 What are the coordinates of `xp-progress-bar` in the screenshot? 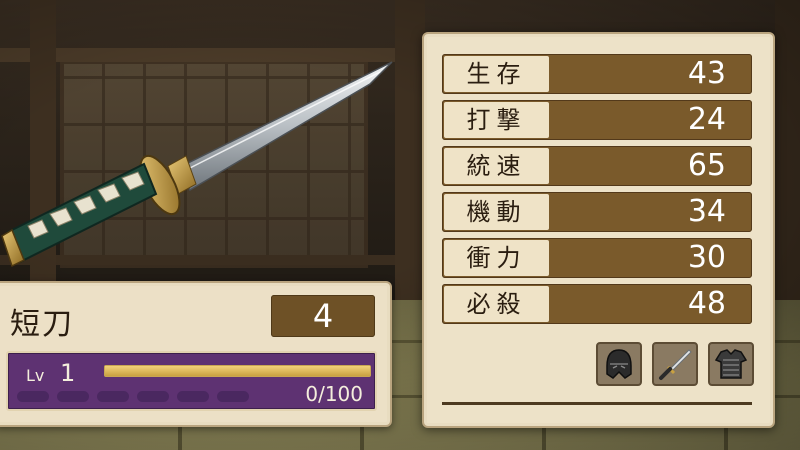 It's located at (237, 371).